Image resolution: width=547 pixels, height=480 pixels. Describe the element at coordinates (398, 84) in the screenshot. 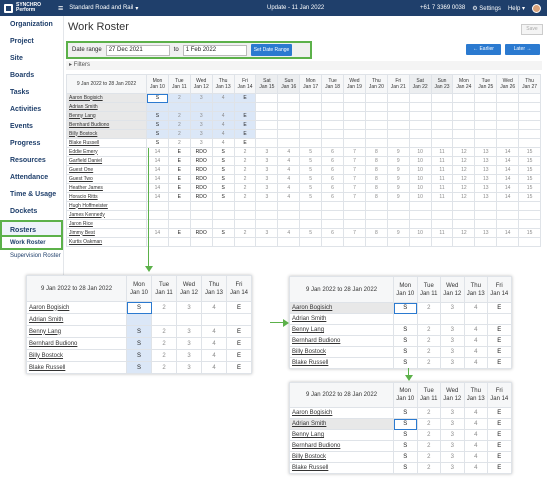

I see `day-header: Fri Jan 21` at that location.